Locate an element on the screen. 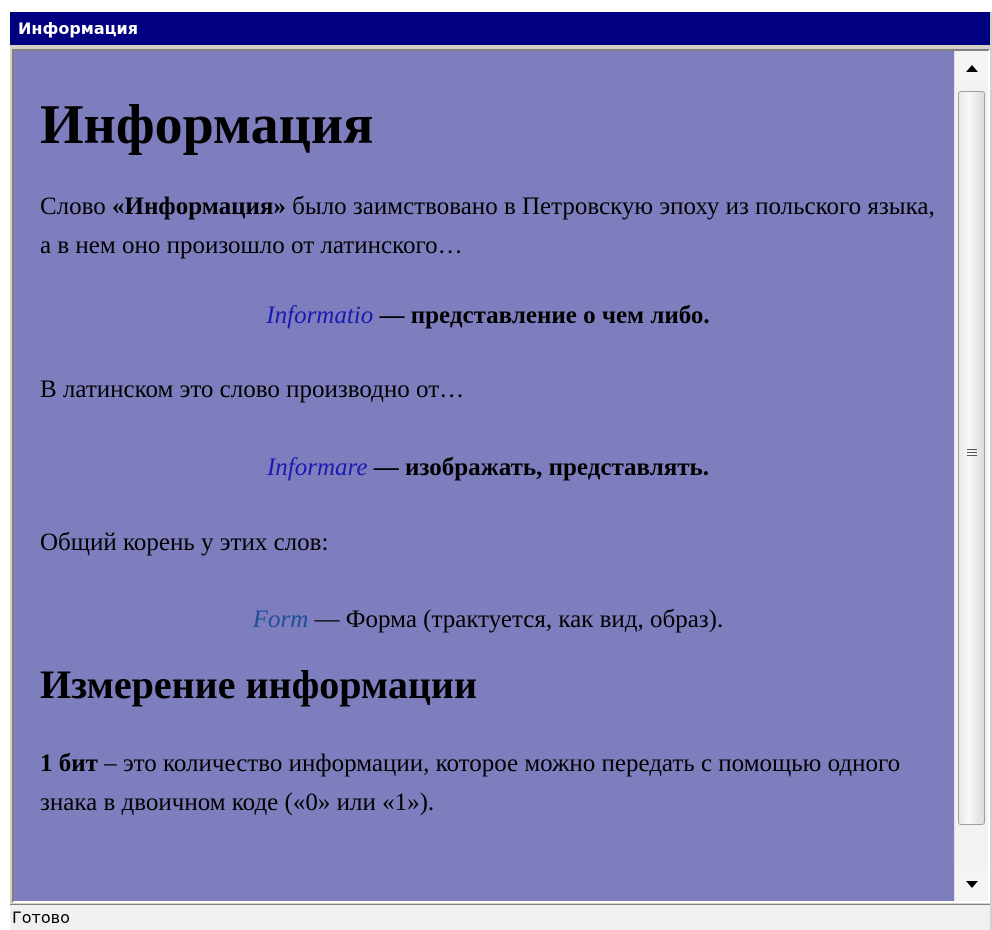  page-title: Информация is located at coordinates (207, 125).